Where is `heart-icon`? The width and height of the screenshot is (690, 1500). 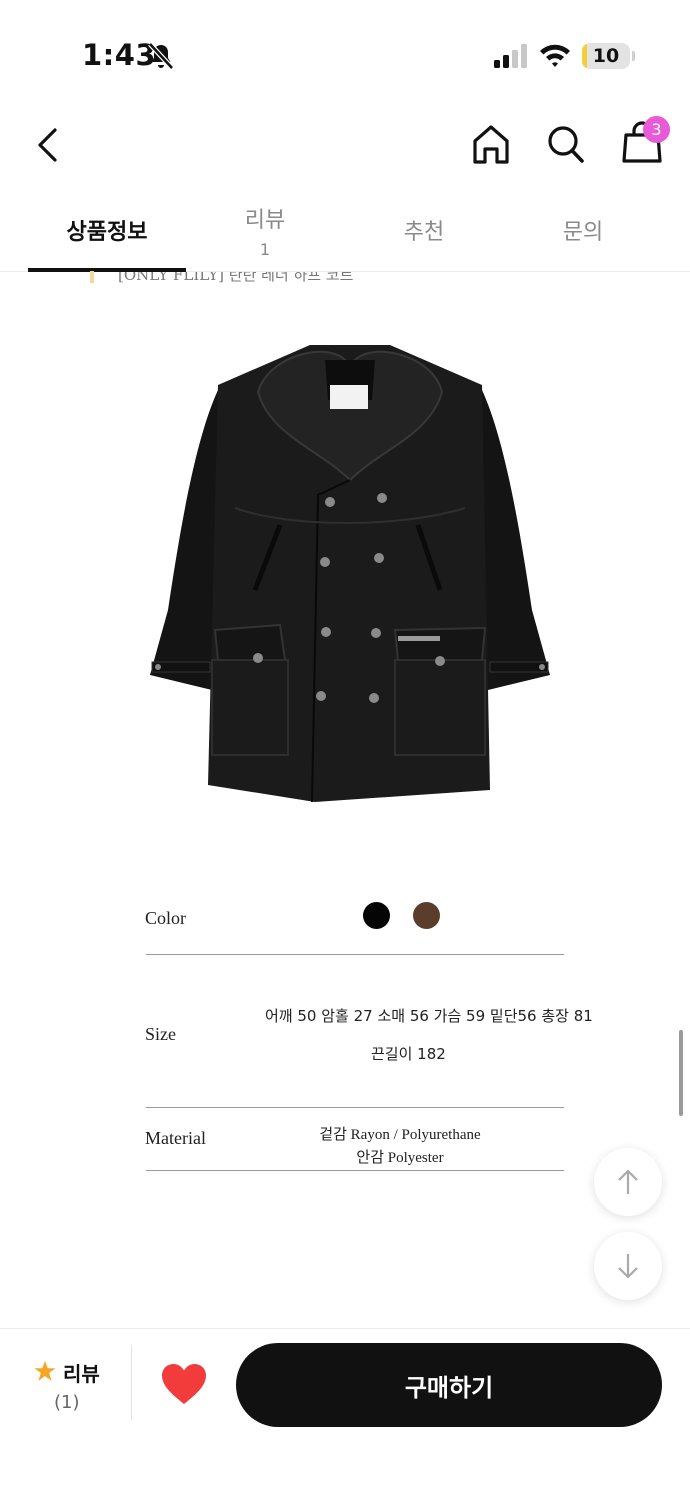 heart-icon is located at coordinates (184, 1384).